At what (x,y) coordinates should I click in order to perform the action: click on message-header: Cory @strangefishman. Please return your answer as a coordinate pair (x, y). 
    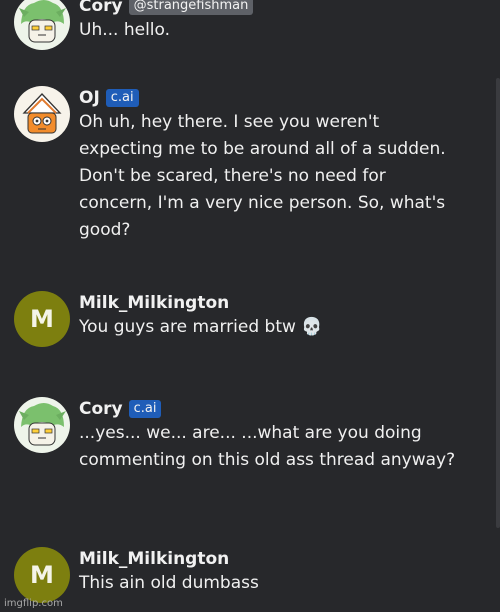
    Looking at the image, I should click on (166, 9).